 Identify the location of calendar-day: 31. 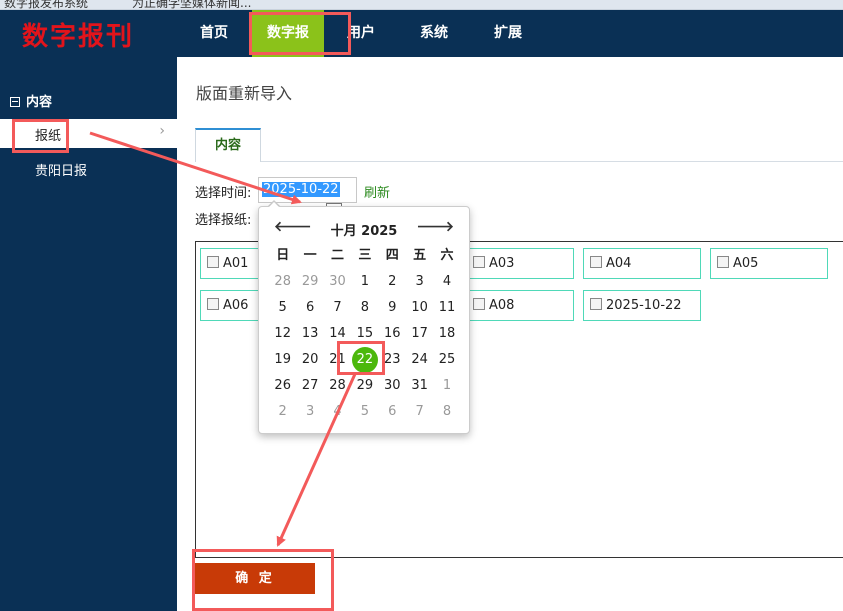
(419, 386).